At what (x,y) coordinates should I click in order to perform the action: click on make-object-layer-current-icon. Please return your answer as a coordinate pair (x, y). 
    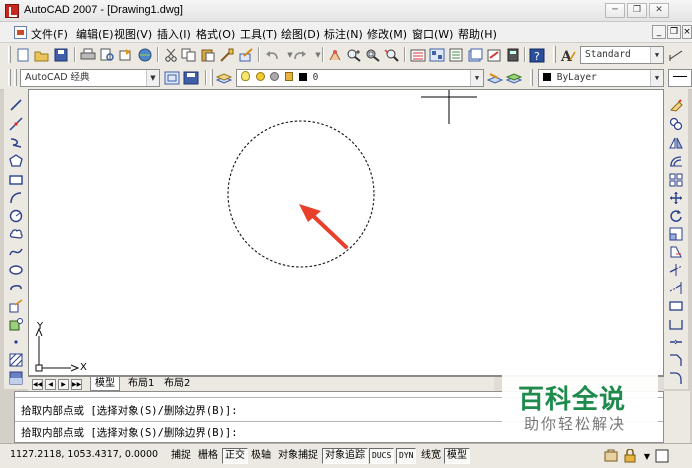
    Looking at the image, I should click on (495, 78).